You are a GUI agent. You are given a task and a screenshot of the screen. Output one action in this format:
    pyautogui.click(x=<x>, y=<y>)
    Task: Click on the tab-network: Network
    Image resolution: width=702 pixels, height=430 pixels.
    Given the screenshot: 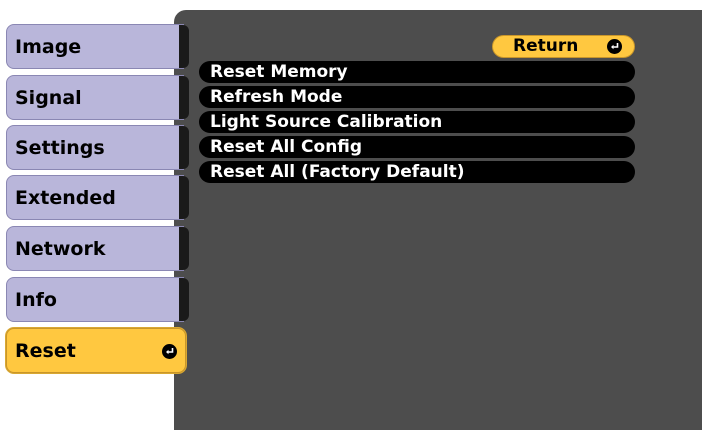 What is the action you would take?
    pyautogui.click(x=97, y=248)
    